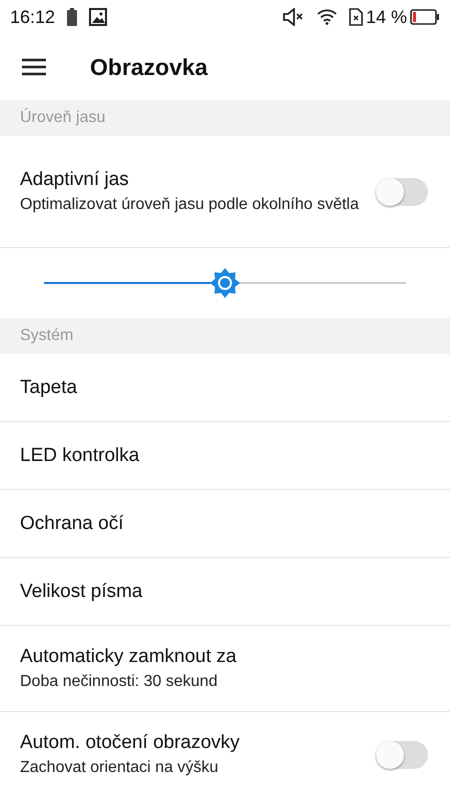 Image resolution: width=450 pixels, height=800 pixels. Describe the element at coordinates (34, 67) in the screenshot. I see `menu-icon` at that location.